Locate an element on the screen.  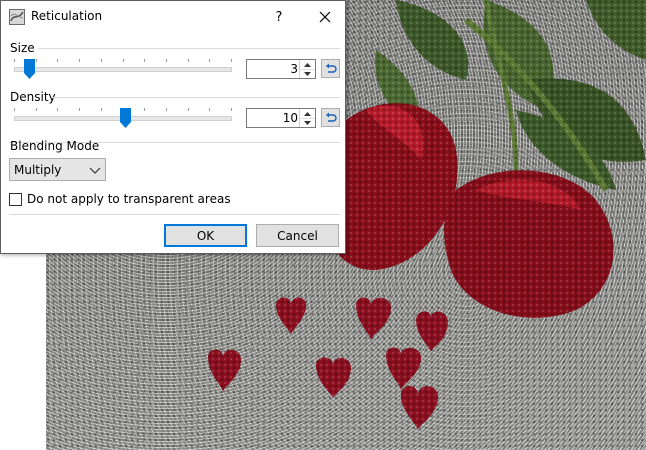
size-spinbox: 3 is located at coordinates (281, 69).